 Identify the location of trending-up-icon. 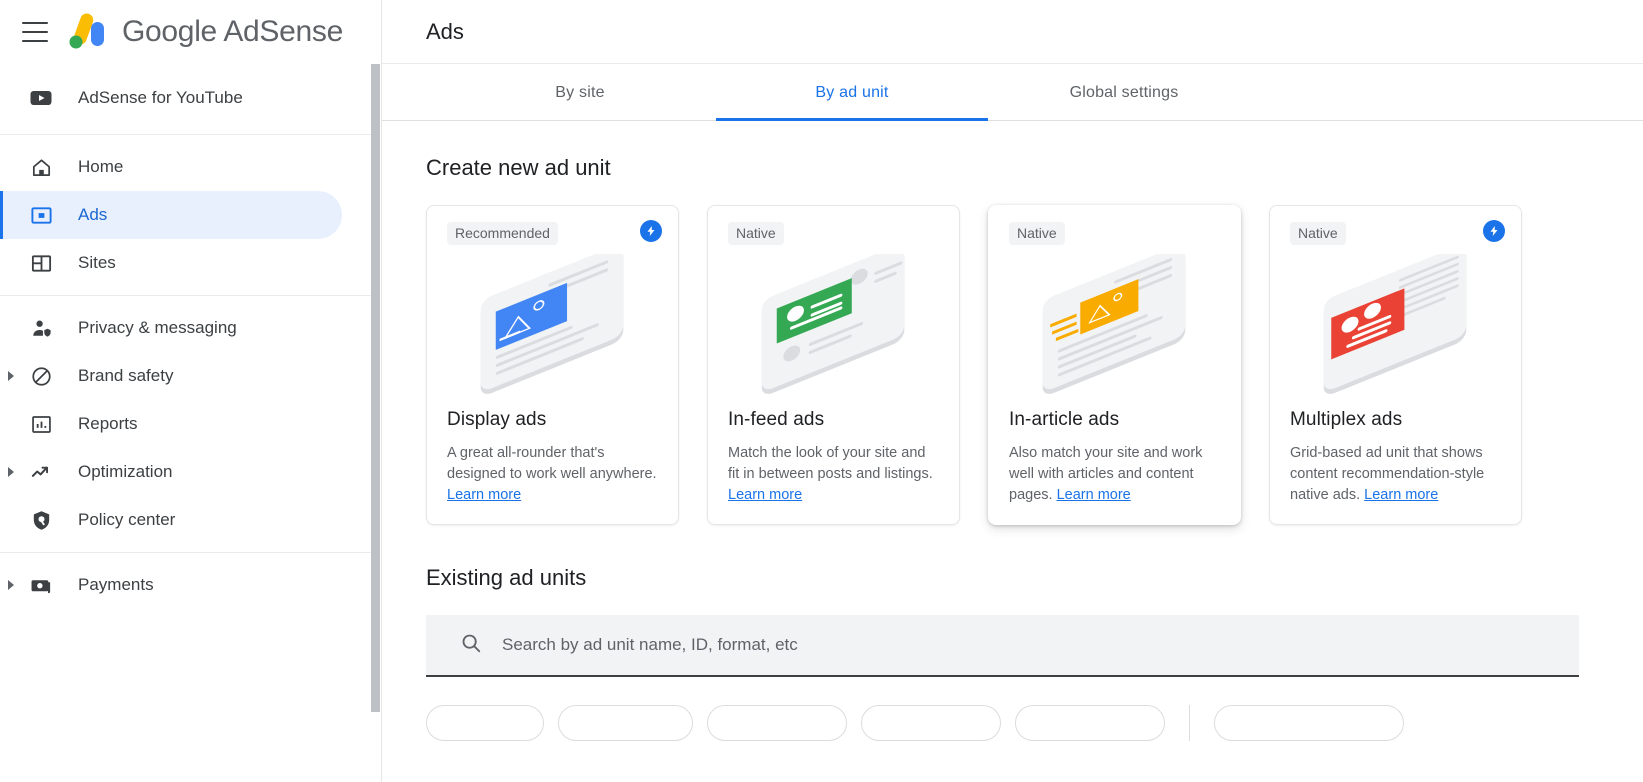
(41, 472).